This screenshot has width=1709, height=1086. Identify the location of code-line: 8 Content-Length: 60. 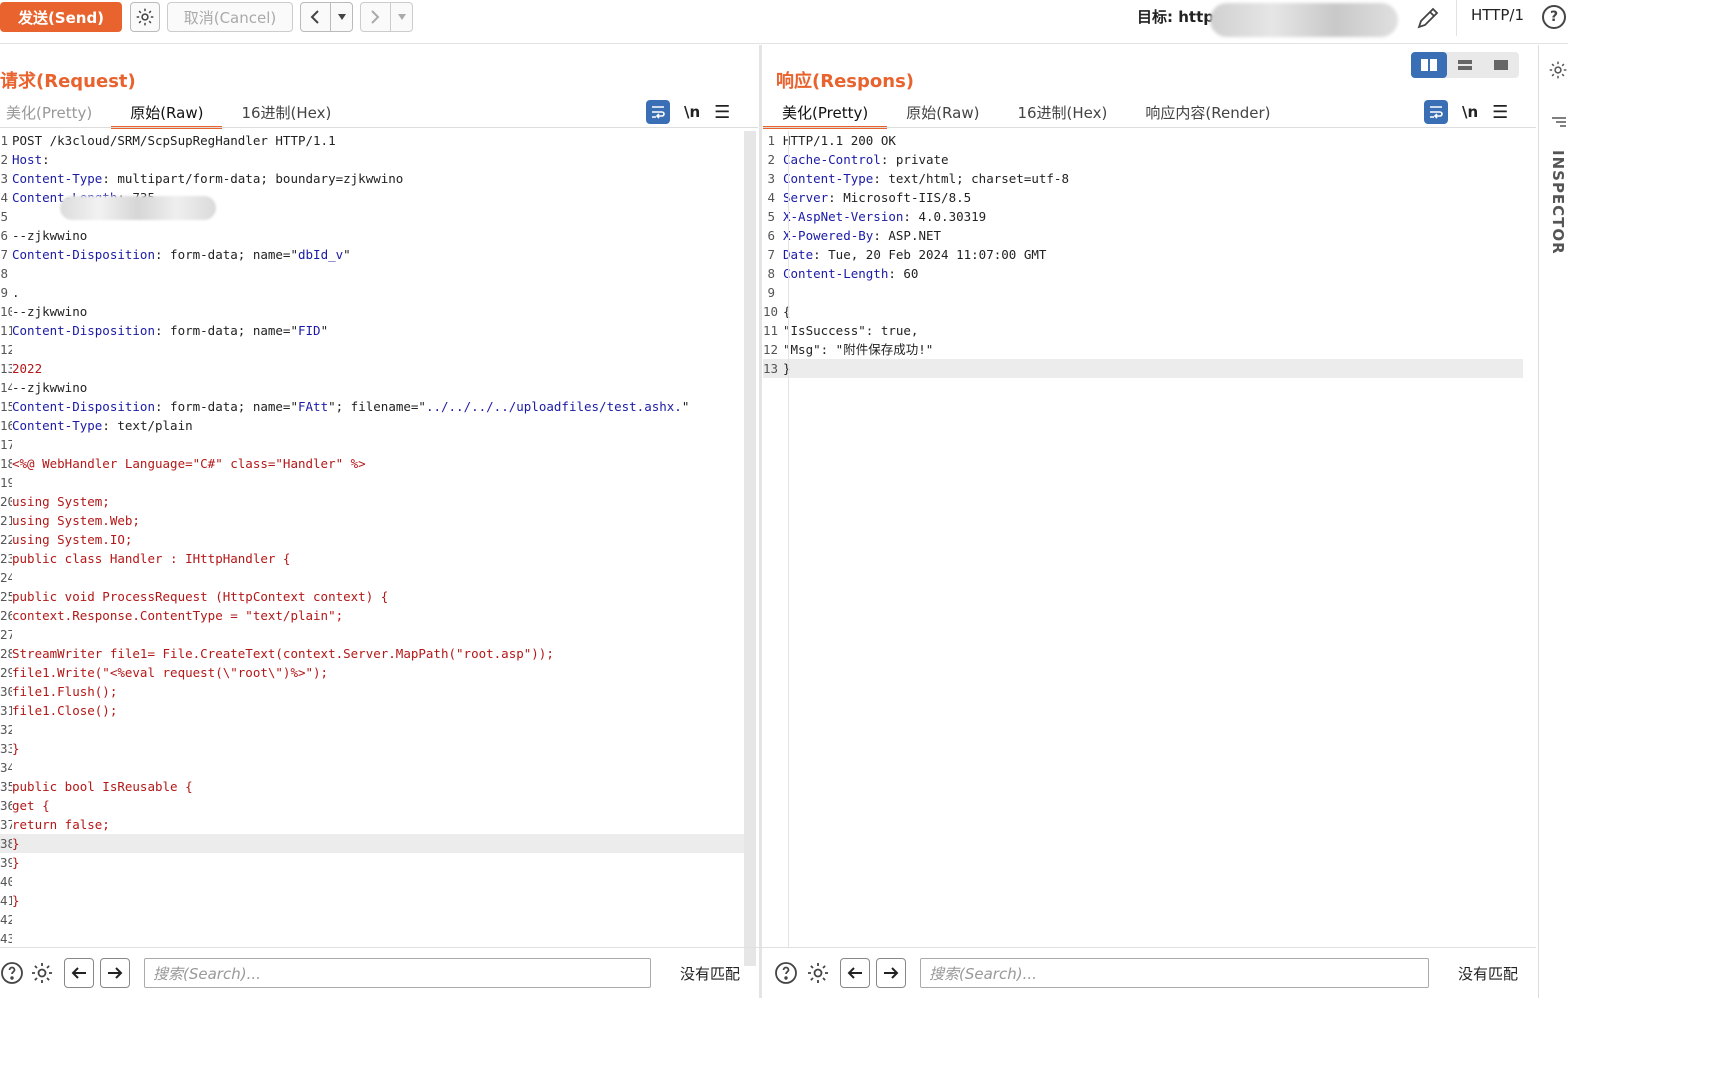
(1143, 273).